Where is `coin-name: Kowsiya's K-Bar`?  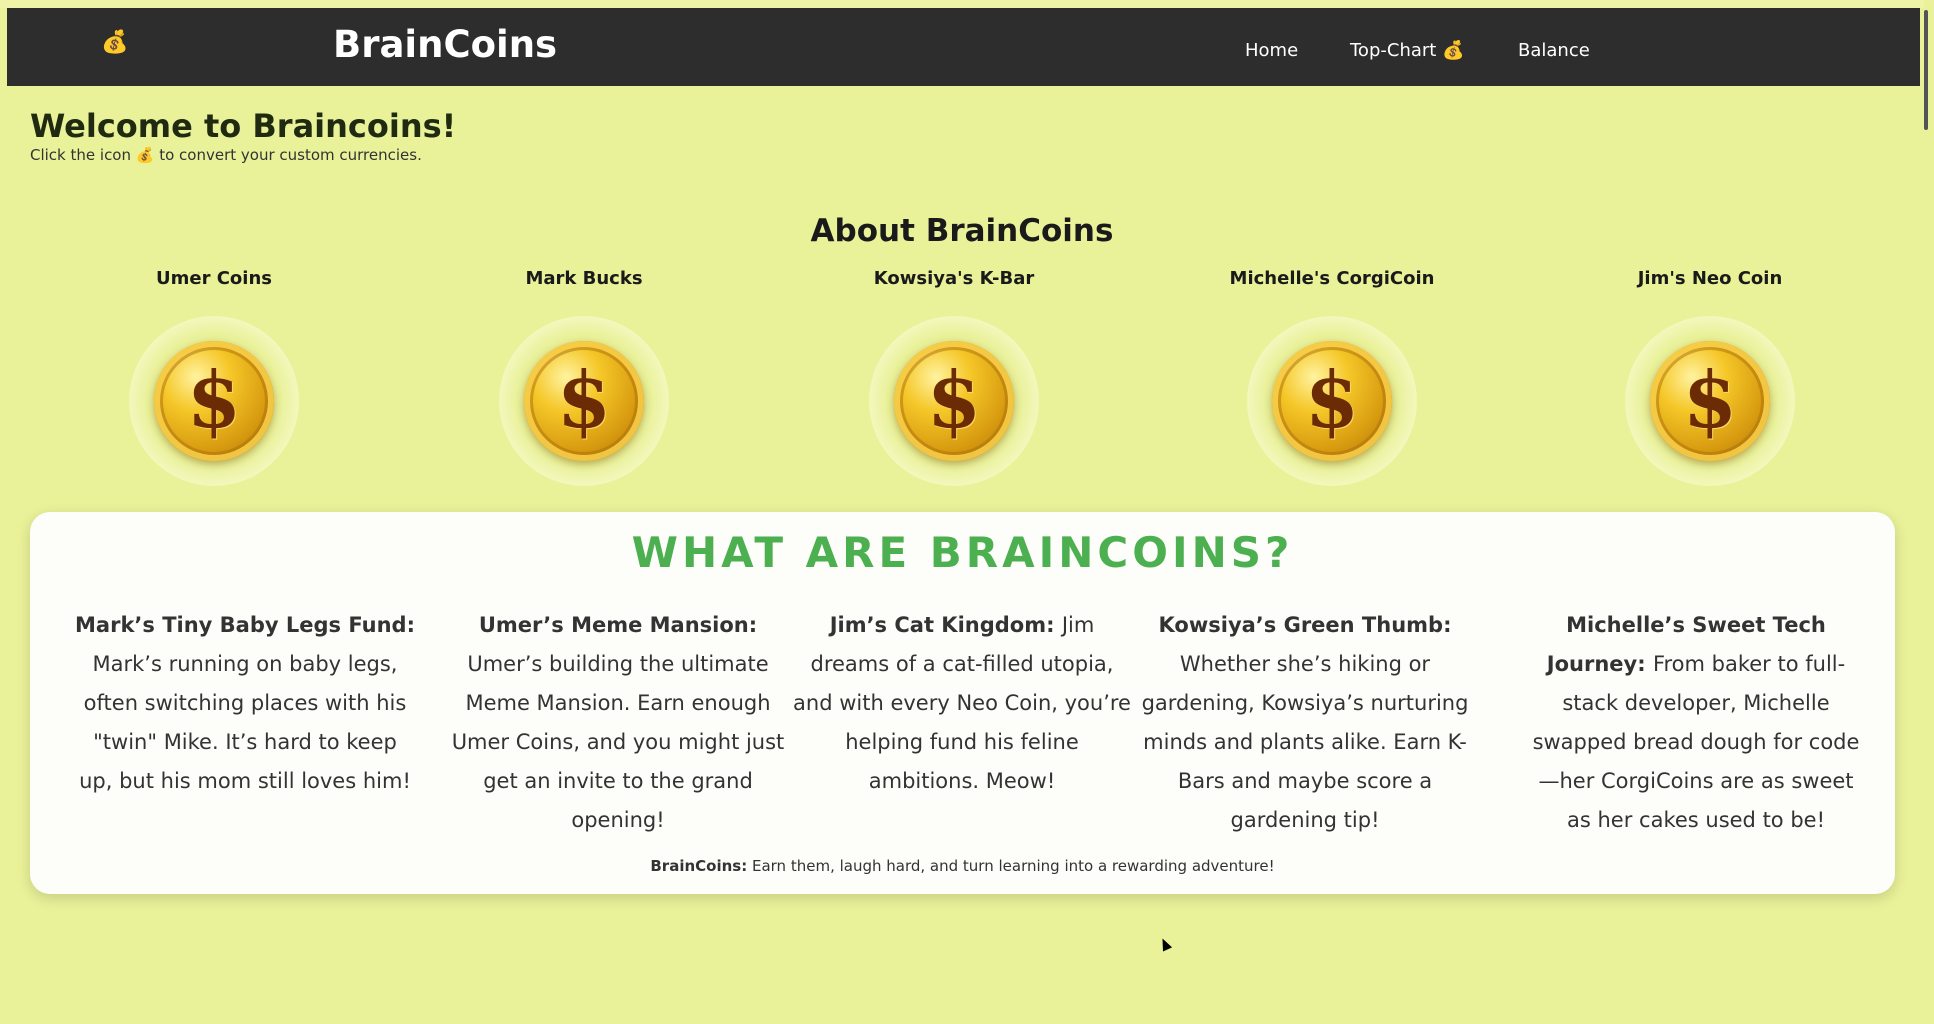
coin-name: Kowsiya's K-Bar is located at coordinates (954, 279).